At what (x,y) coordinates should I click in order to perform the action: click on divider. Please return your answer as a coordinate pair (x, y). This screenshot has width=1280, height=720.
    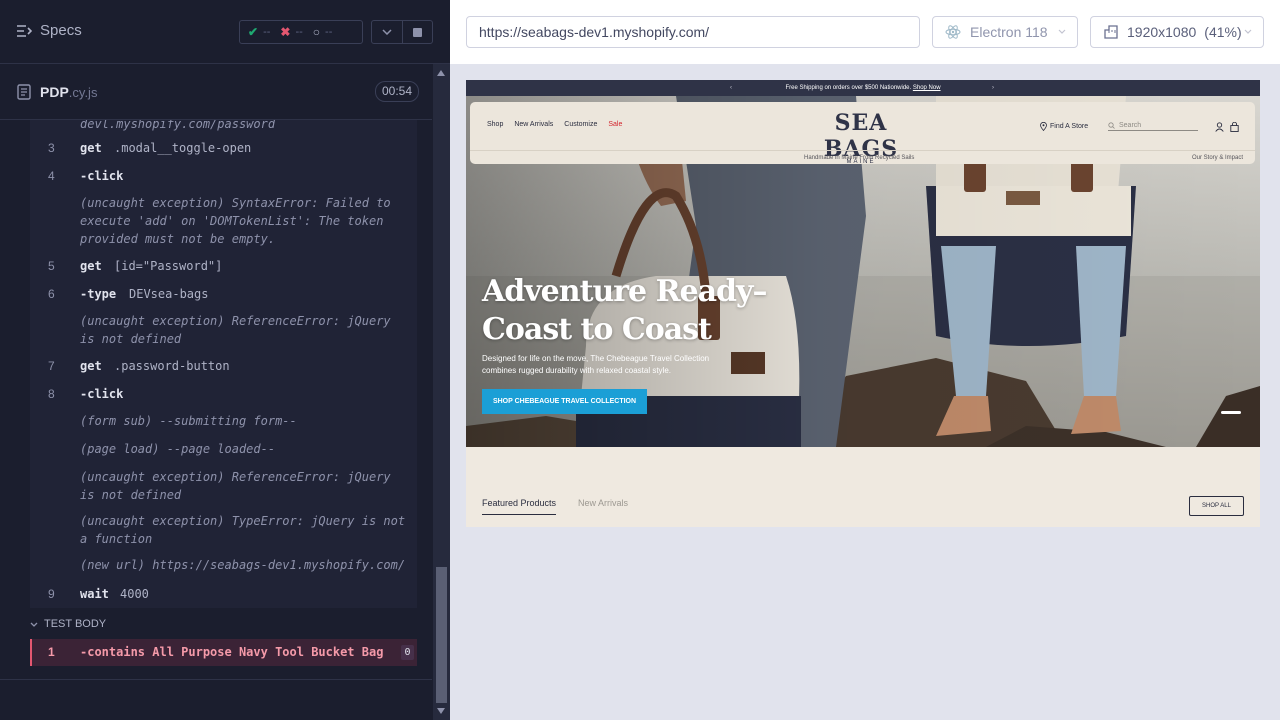
    Looking at the image, I should click on (216, 679).